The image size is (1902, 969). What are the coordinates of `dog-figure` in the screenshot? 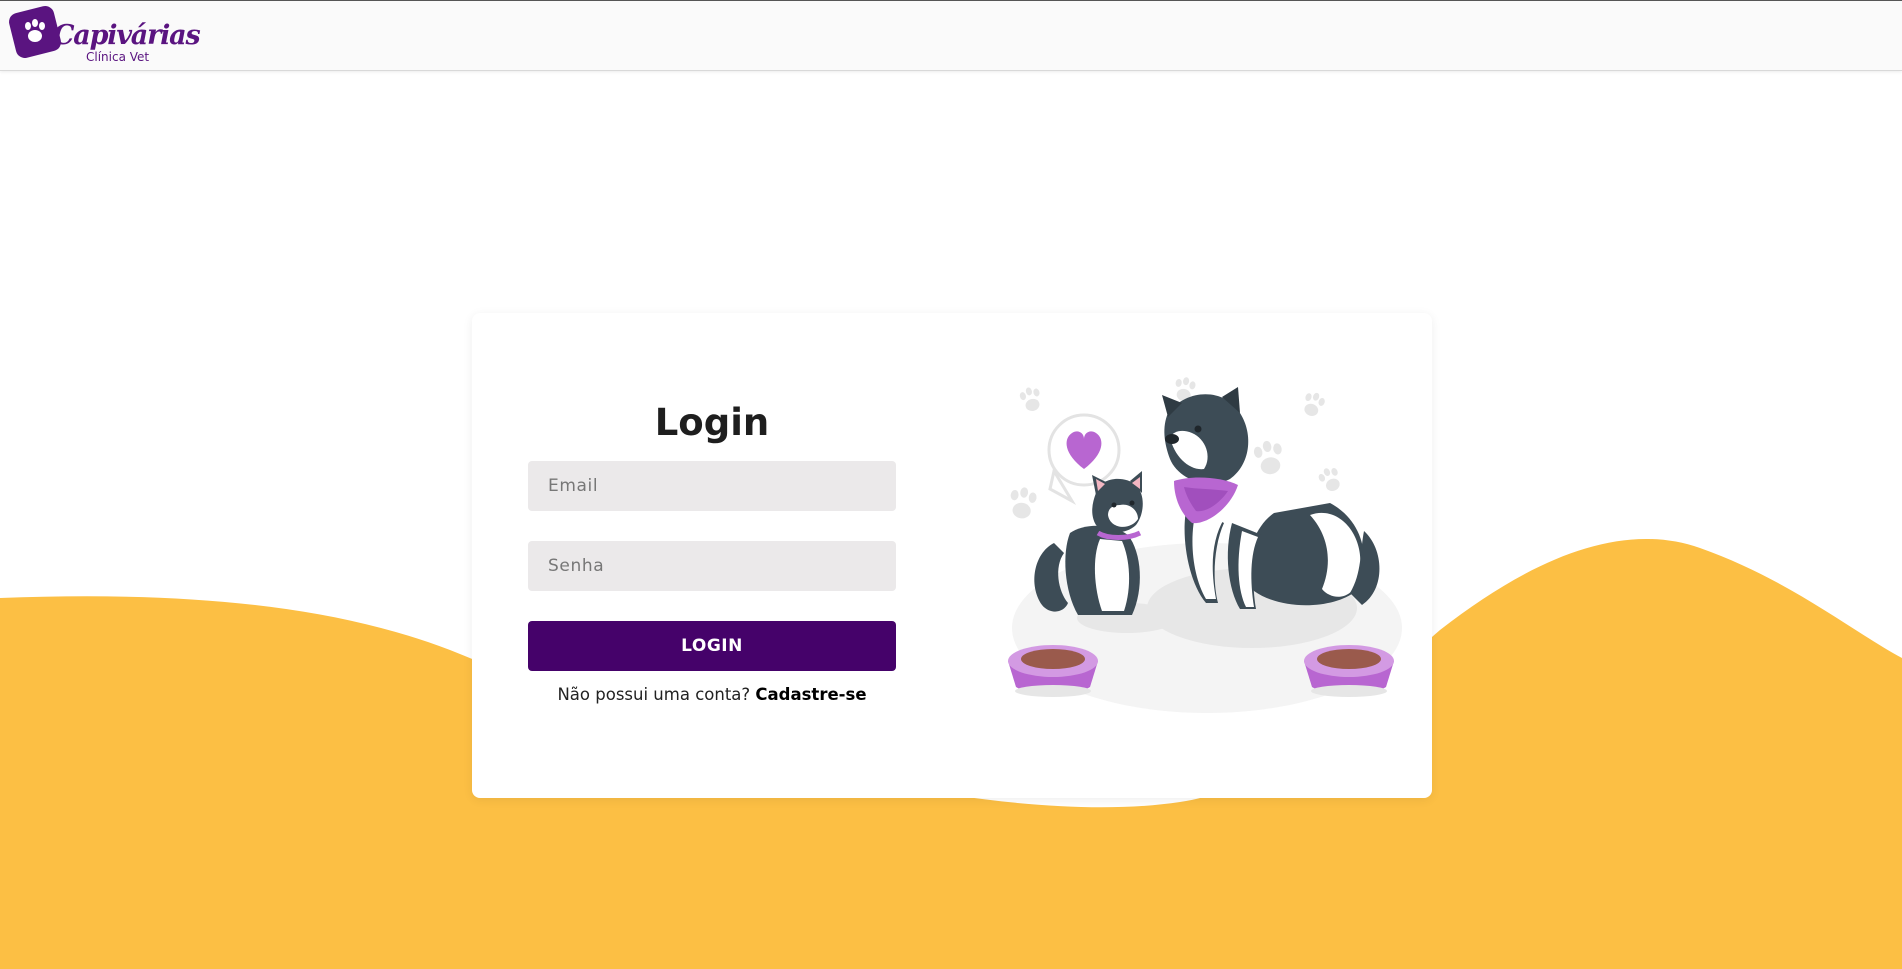 It's located at (1271, 498).